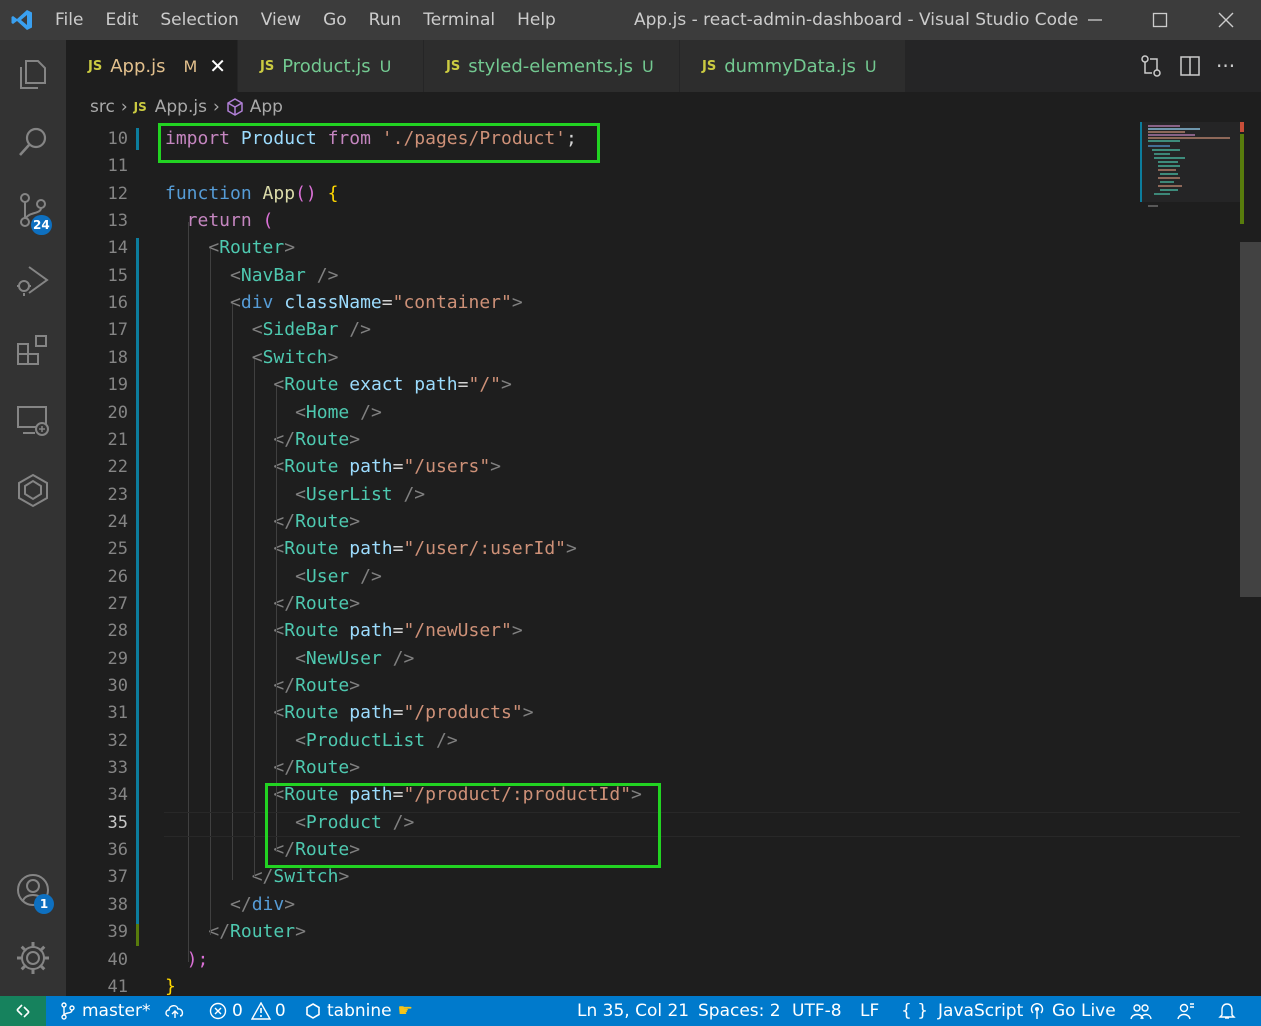 Image resolution: width=1261 pixels, height=1026 pixels. What do you see at coordinates (237, 1011) in the screenshot?
I see `error-count: 0` at bounding box center [237, 1011].